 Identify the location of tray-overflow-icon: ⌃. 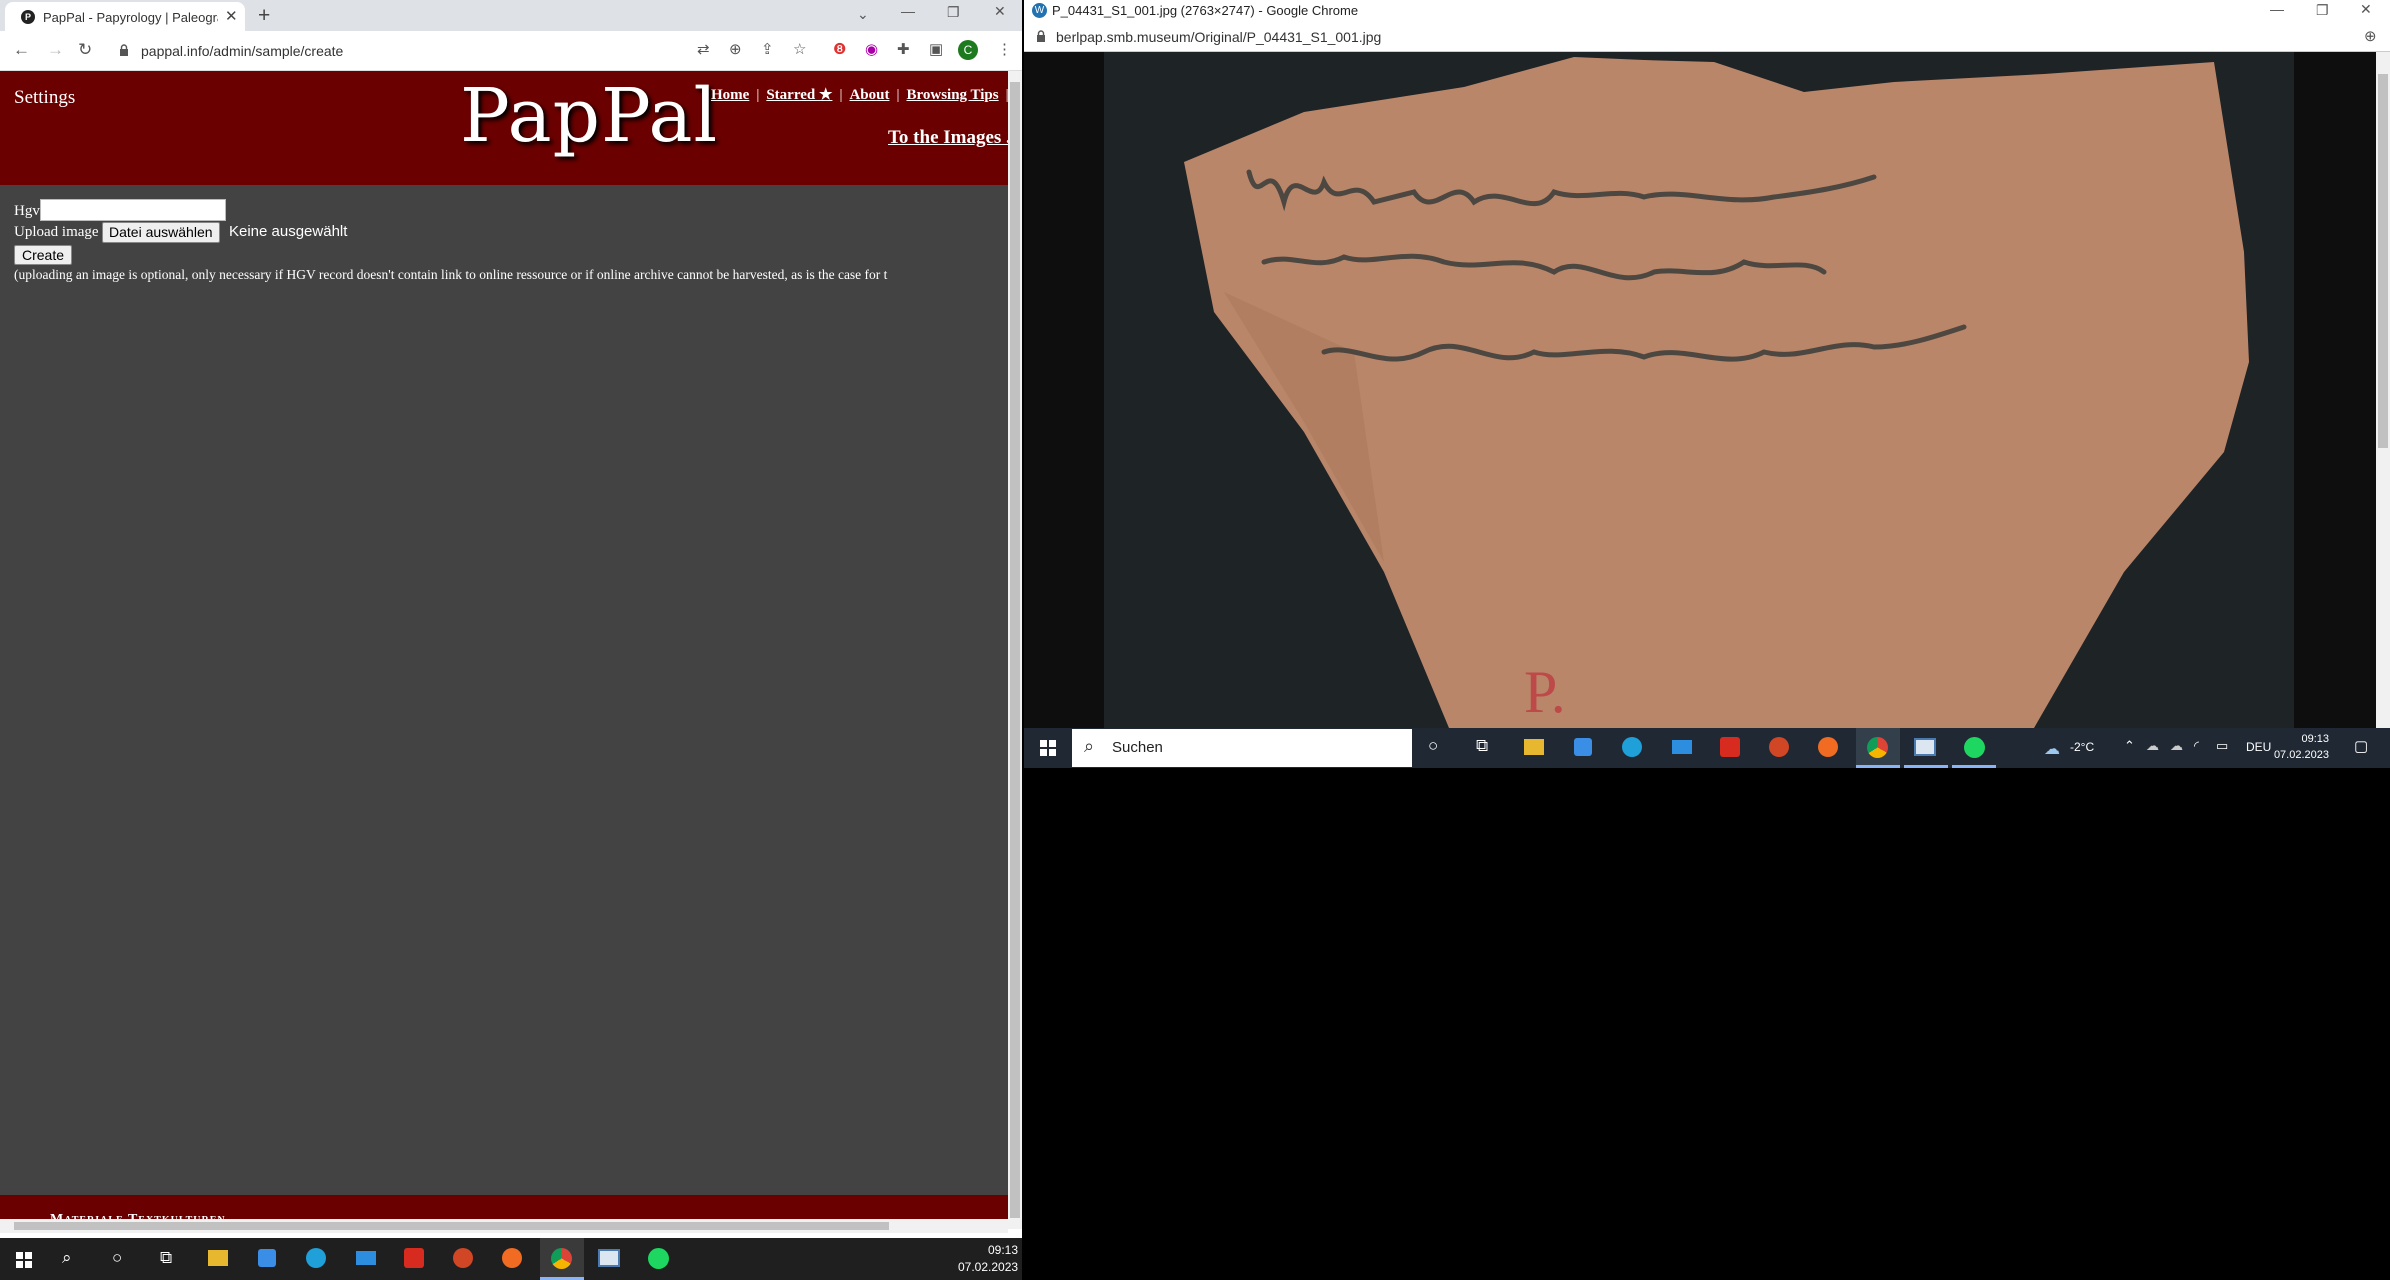
(2129, 746).